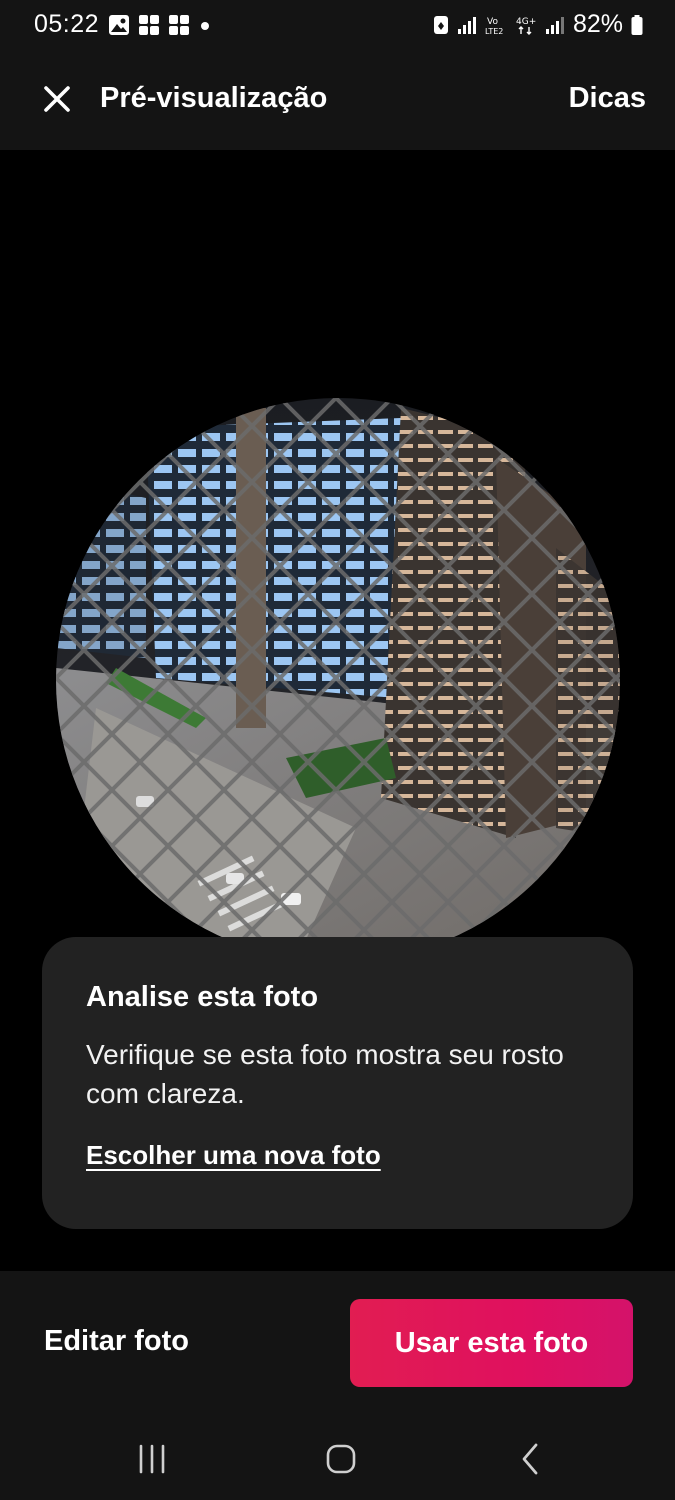 This screenshot has height=1500, width=675. Describe the element at coordinates (160, 25) in the screenshot. I see `status-left-icons` at that location.